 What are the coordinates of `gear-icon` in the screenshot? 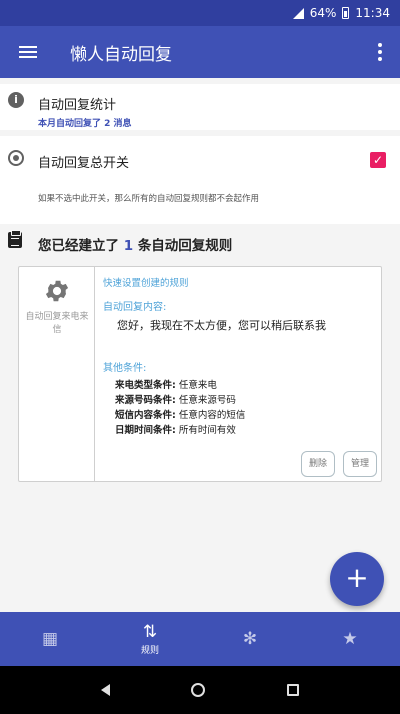 It's located at (57, 291).